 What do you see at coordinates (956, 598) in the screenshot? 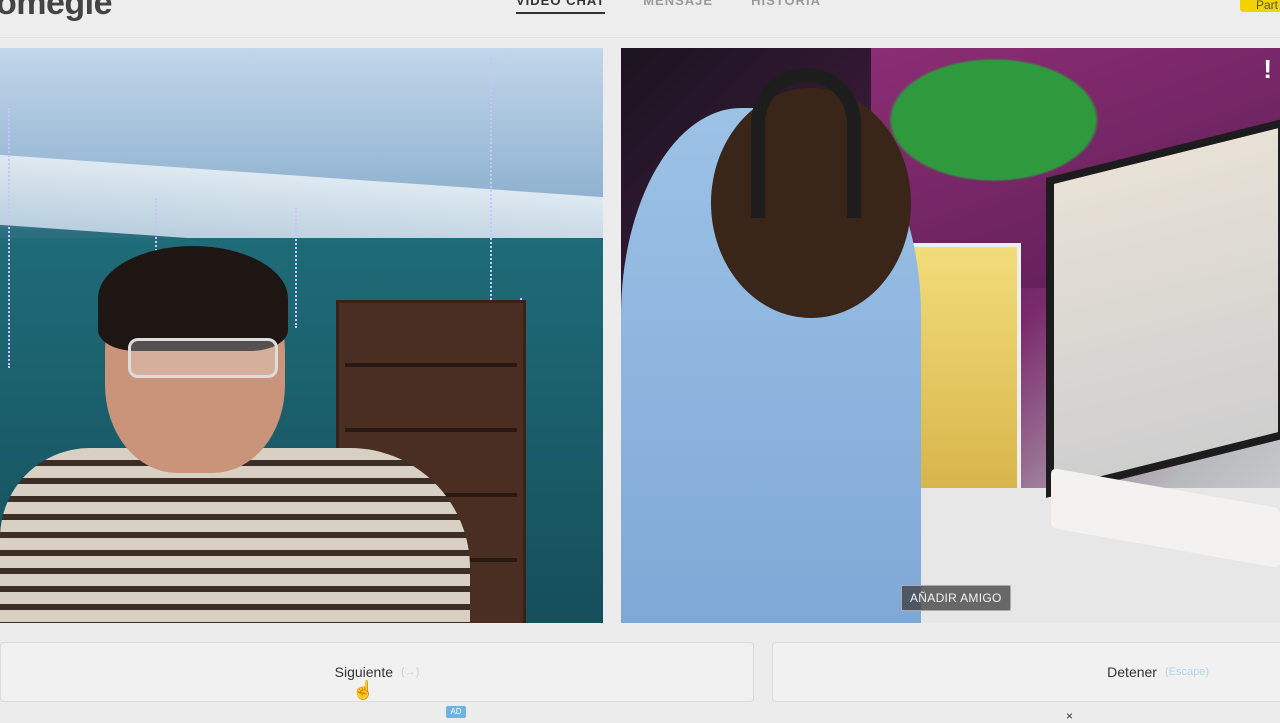
I see `add-friend-button: AÑADIR AMIGO` at bounding box center [956, 598].